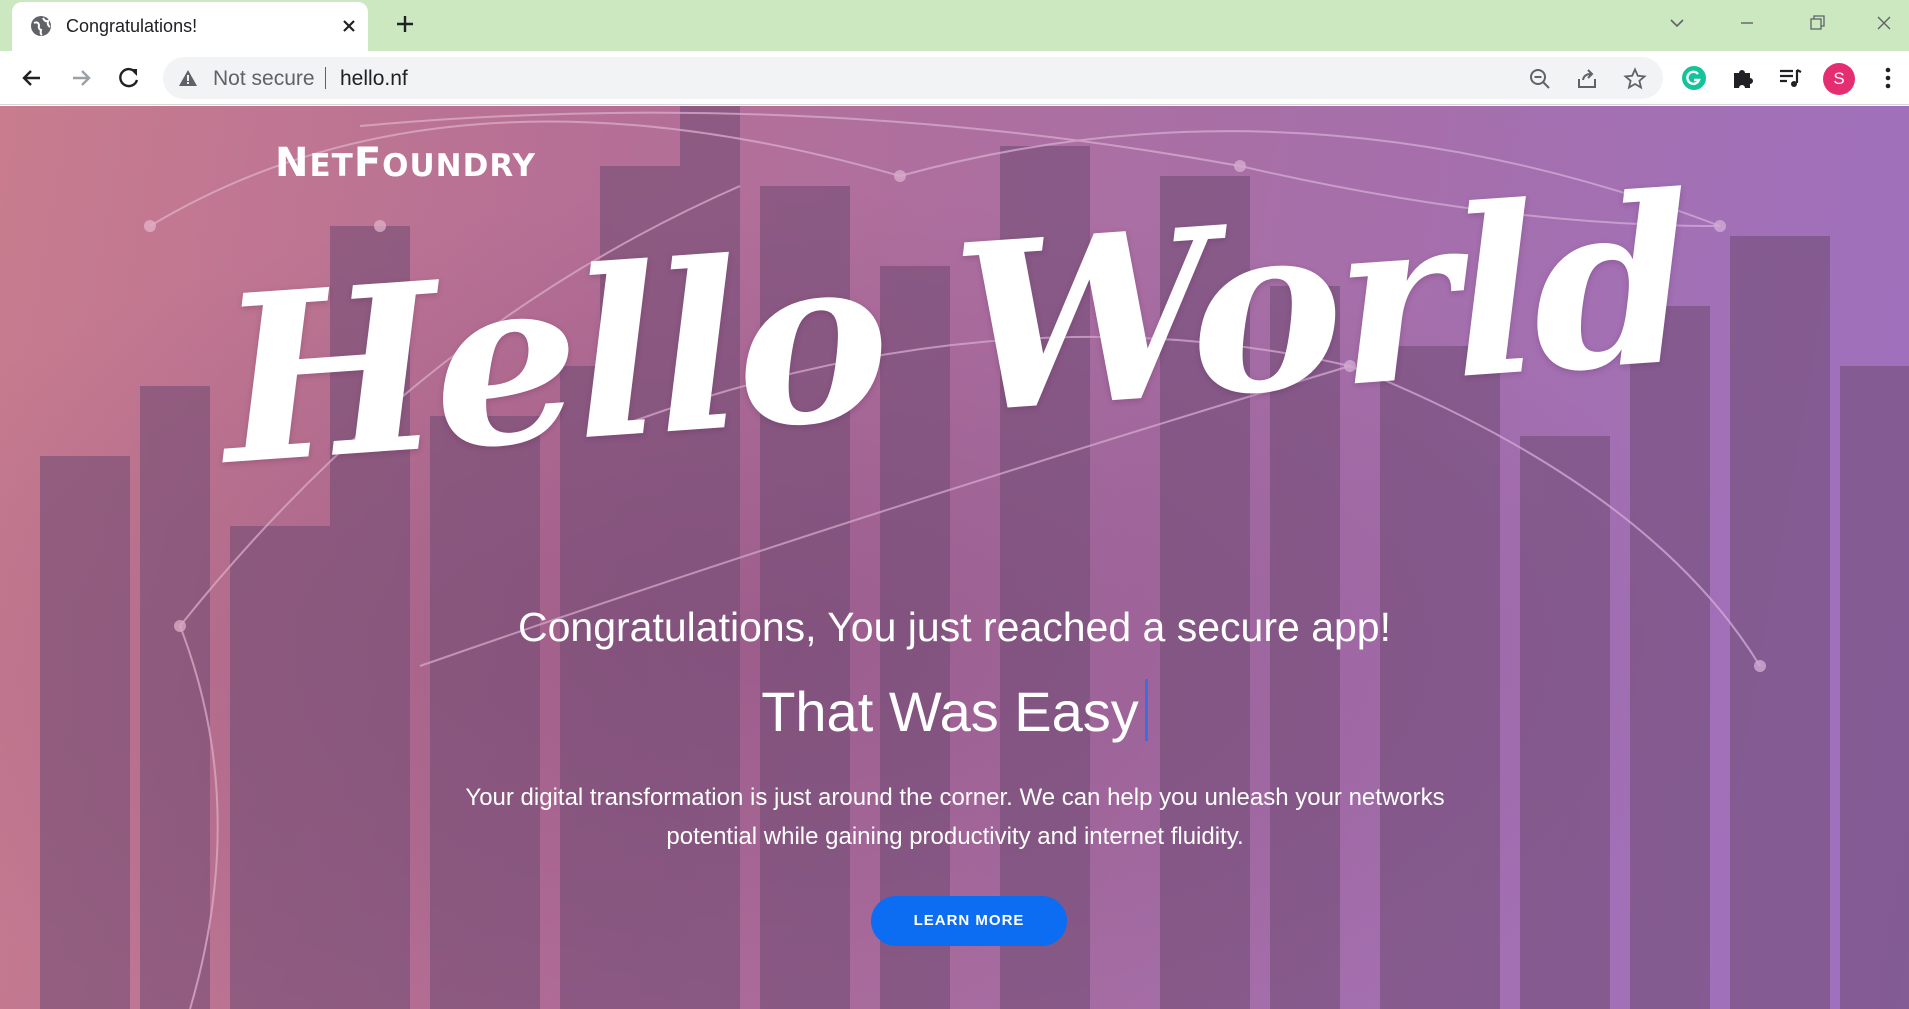  I want to click on tab-search-icon, so click(1677, 23).